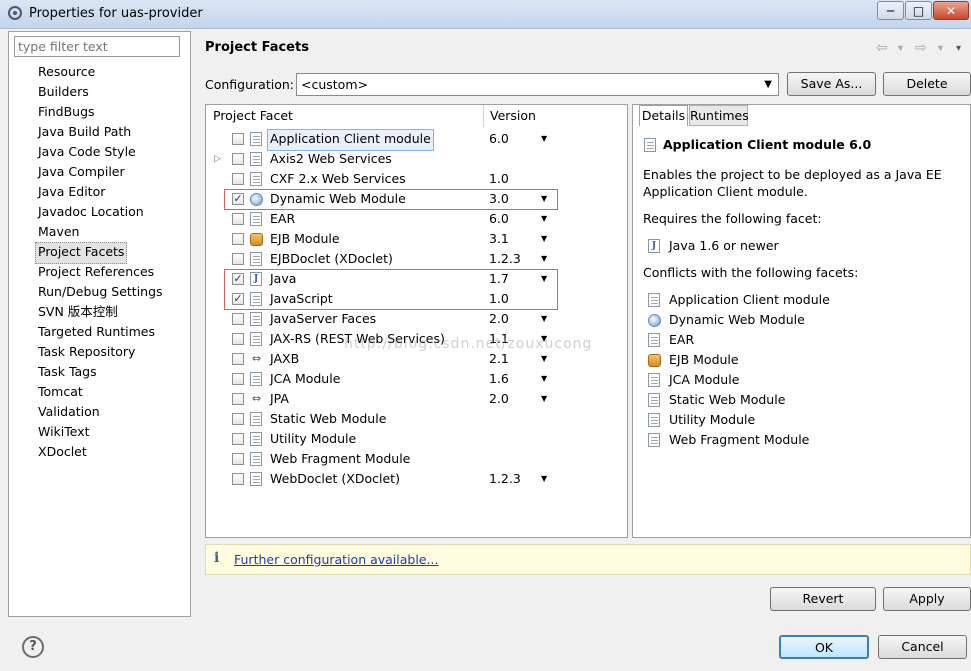 This screenshot has width=971, height=671. What do you see at coordinates (940, 48) in the screenshot?
I see `forward-menu-icon: ▾` at bounding box center [940, 48].